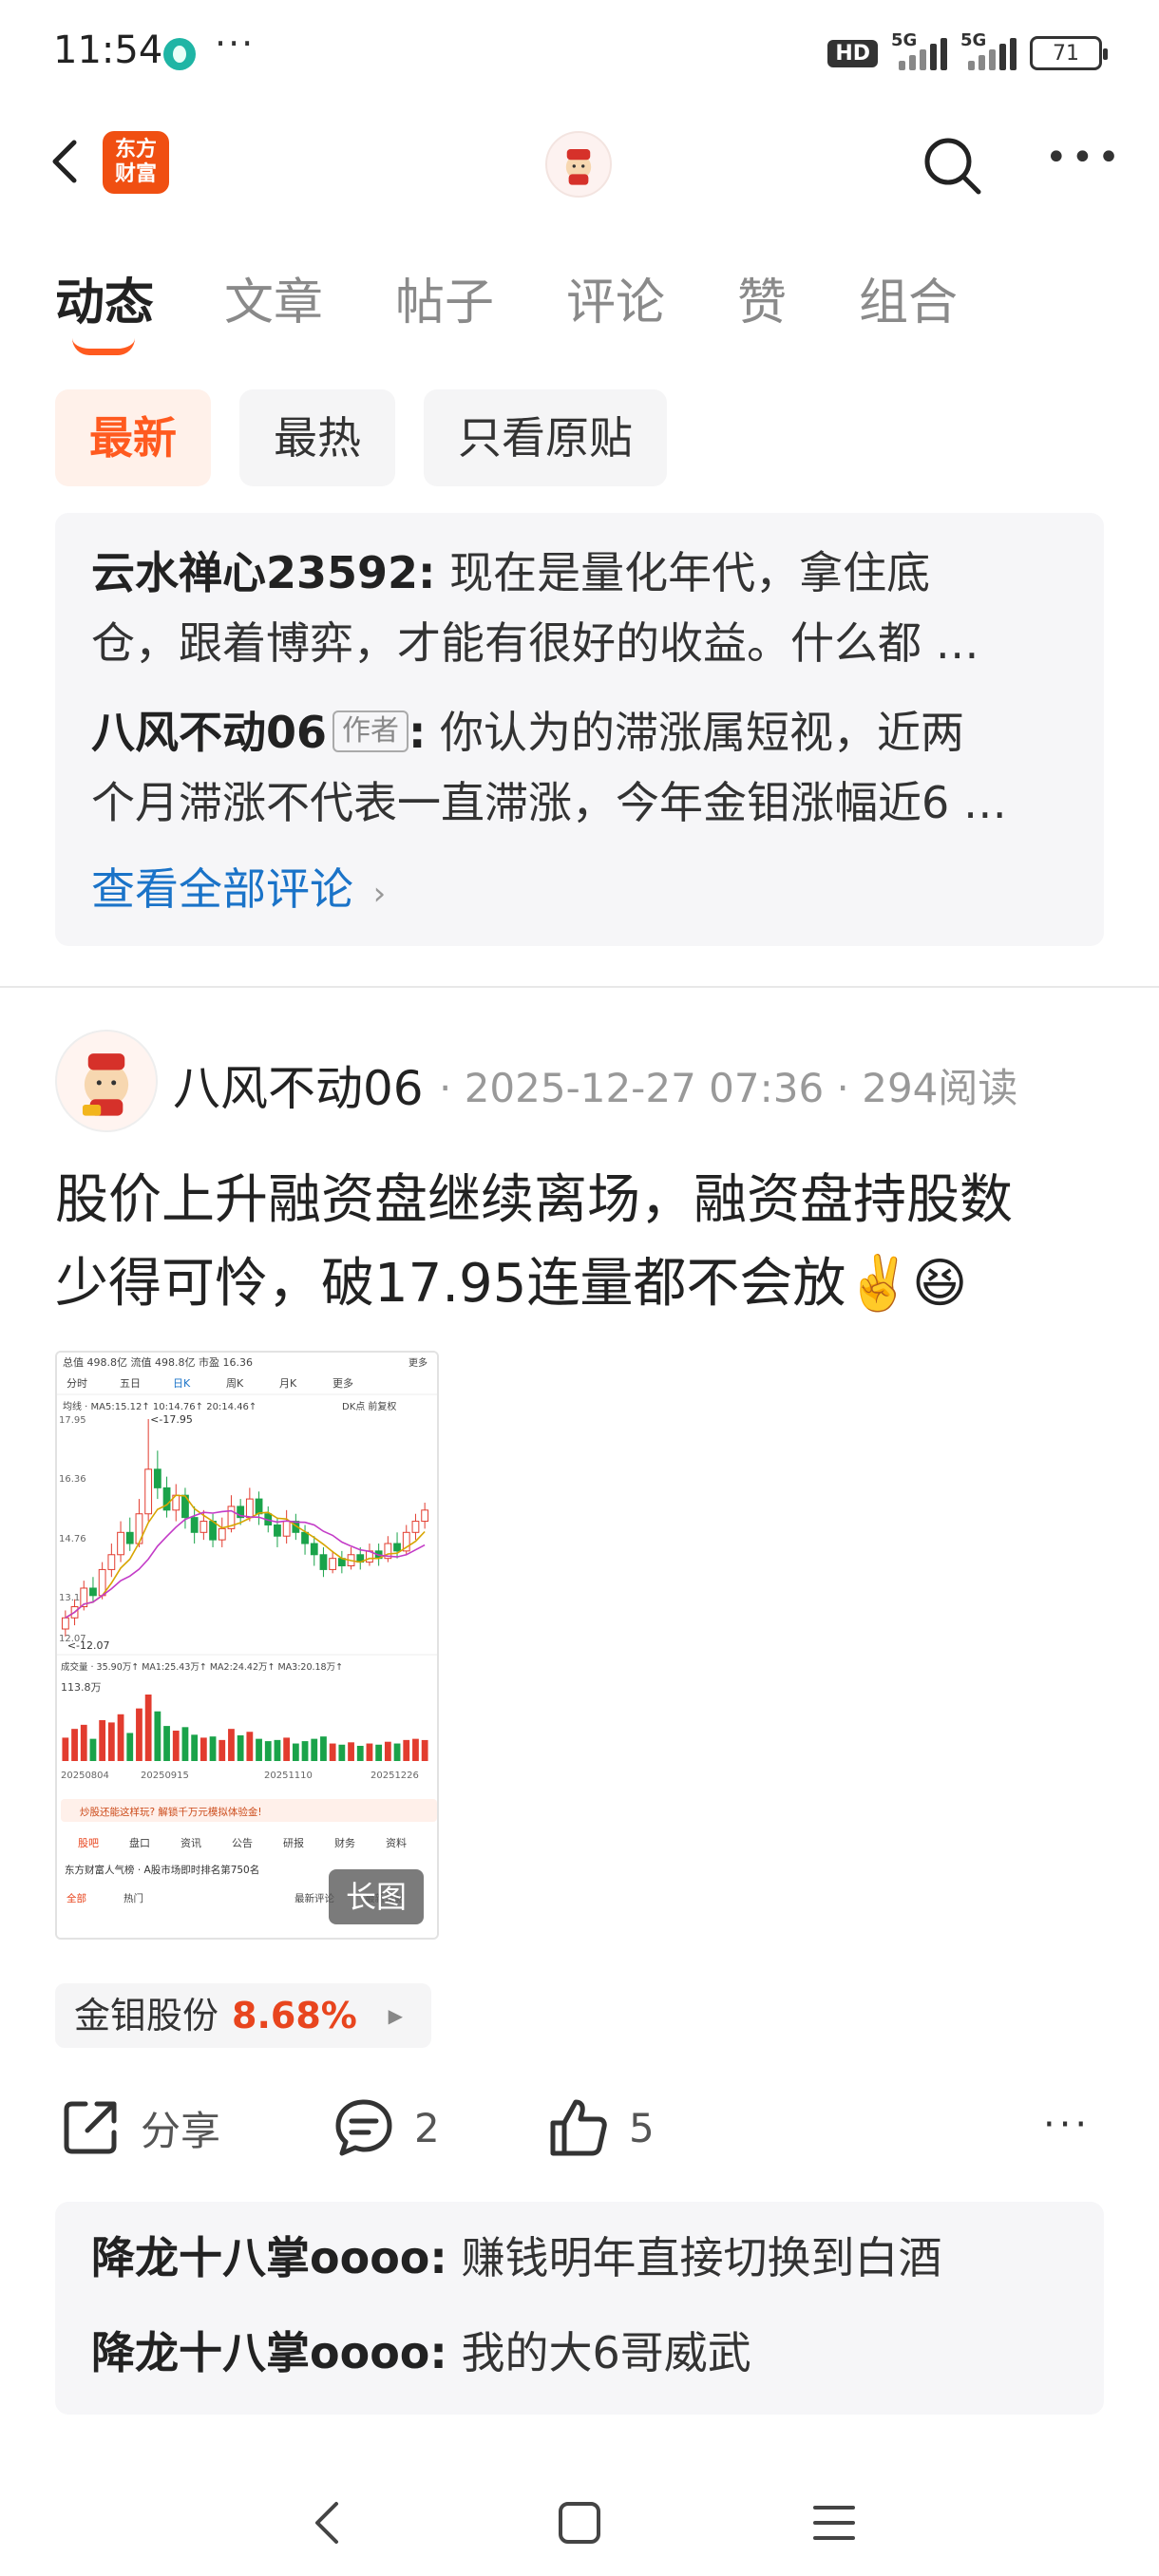 The image size is (1159, 2576). I want to click on nav-back-icon, so click(328, 2522).